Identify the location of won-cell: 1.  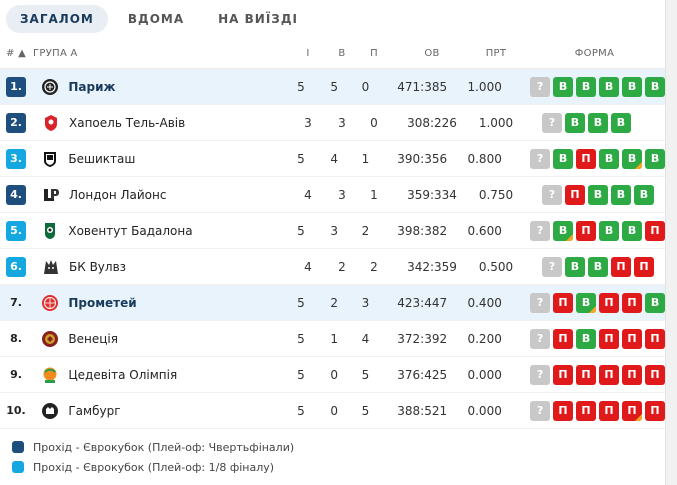
(334, 338).